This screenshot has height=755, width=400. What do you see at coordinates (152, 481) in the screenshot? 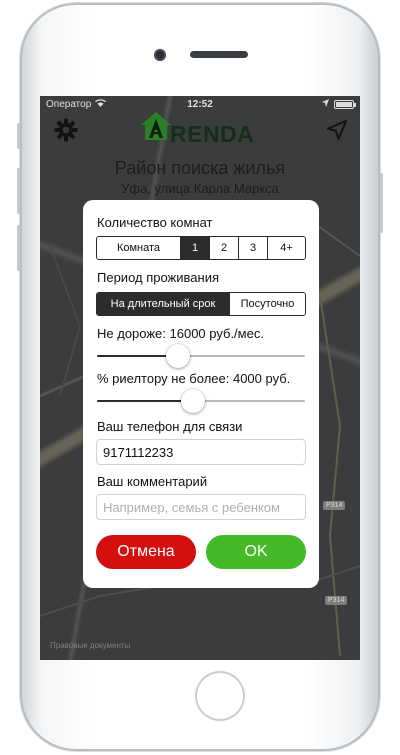
I see `comment-label: Ваш комментарий` at bounding box center [152, 481].